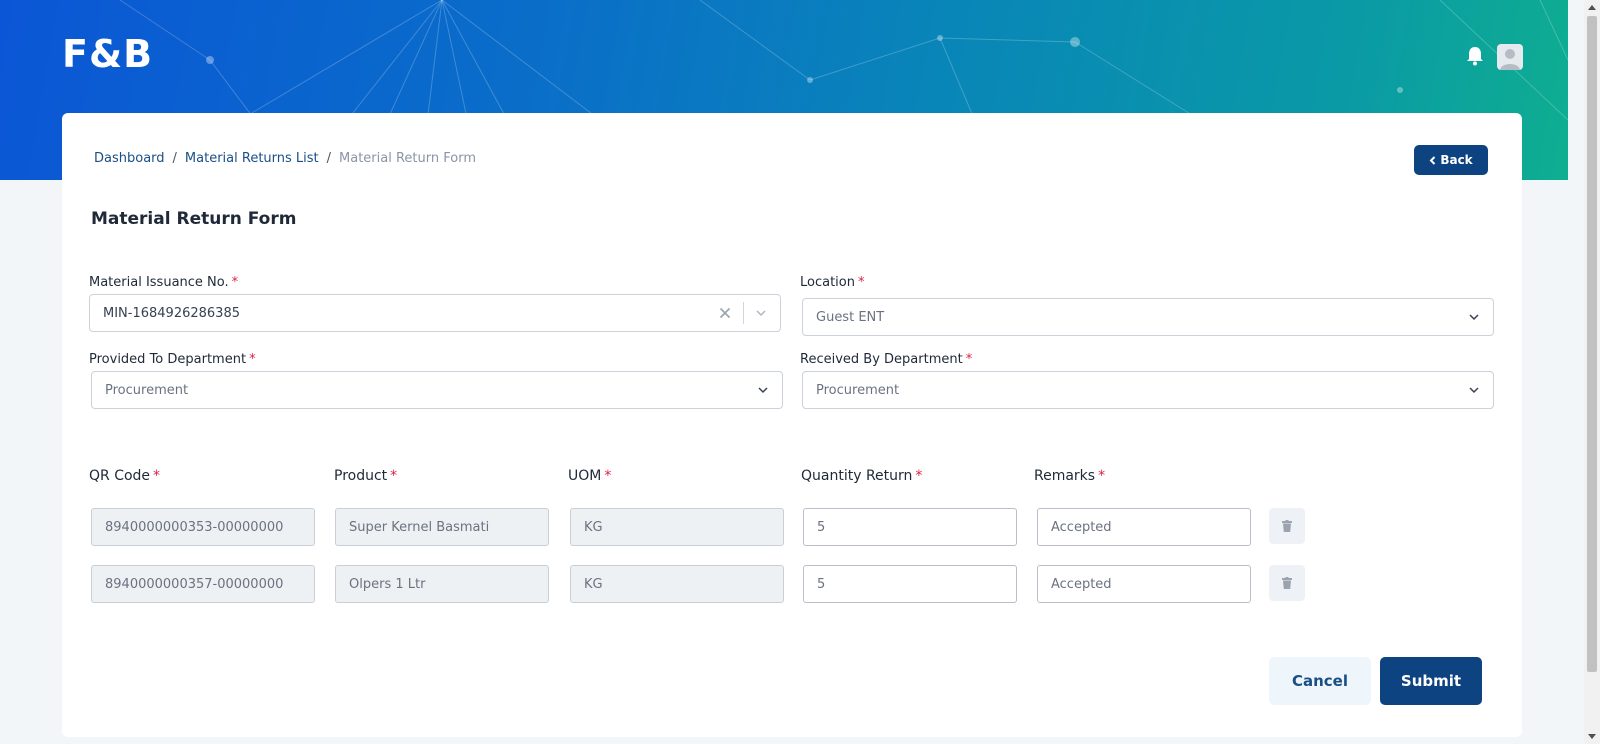 This screenshot has height=744, width=1600. What do you see at coordinates (1065, 476) in the screenshot?
I see `column-header-text: Remarks` at bounding box center [1065, 476].